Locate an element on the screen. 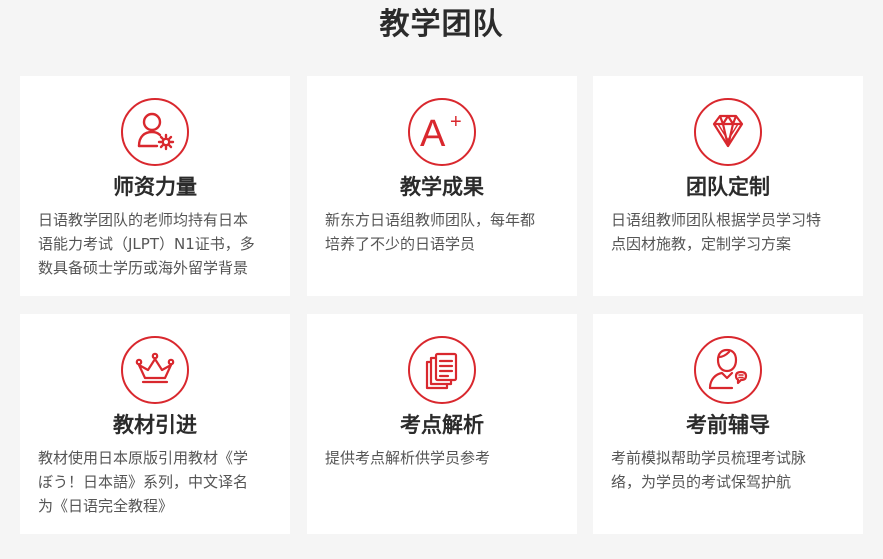 The width and height of the screenshot is (883, 559). card-title: 考点解析 is located at coordinates (442, 425).